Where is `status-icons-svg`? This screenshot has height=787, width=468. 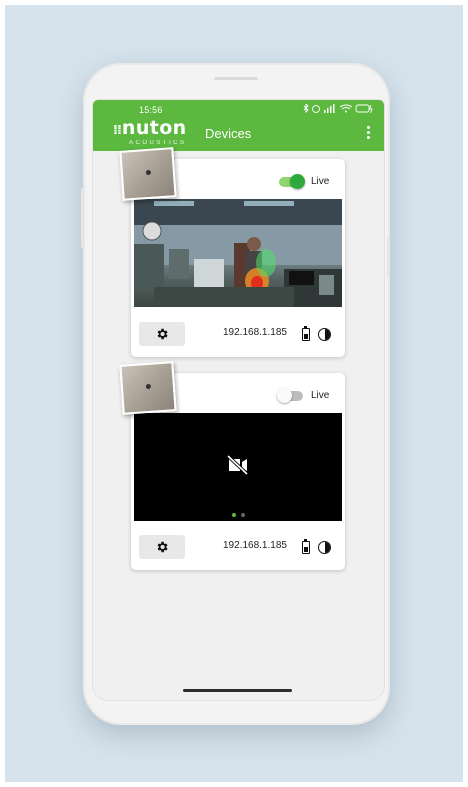
status-icons-svg is located at coordinates (338, 108).